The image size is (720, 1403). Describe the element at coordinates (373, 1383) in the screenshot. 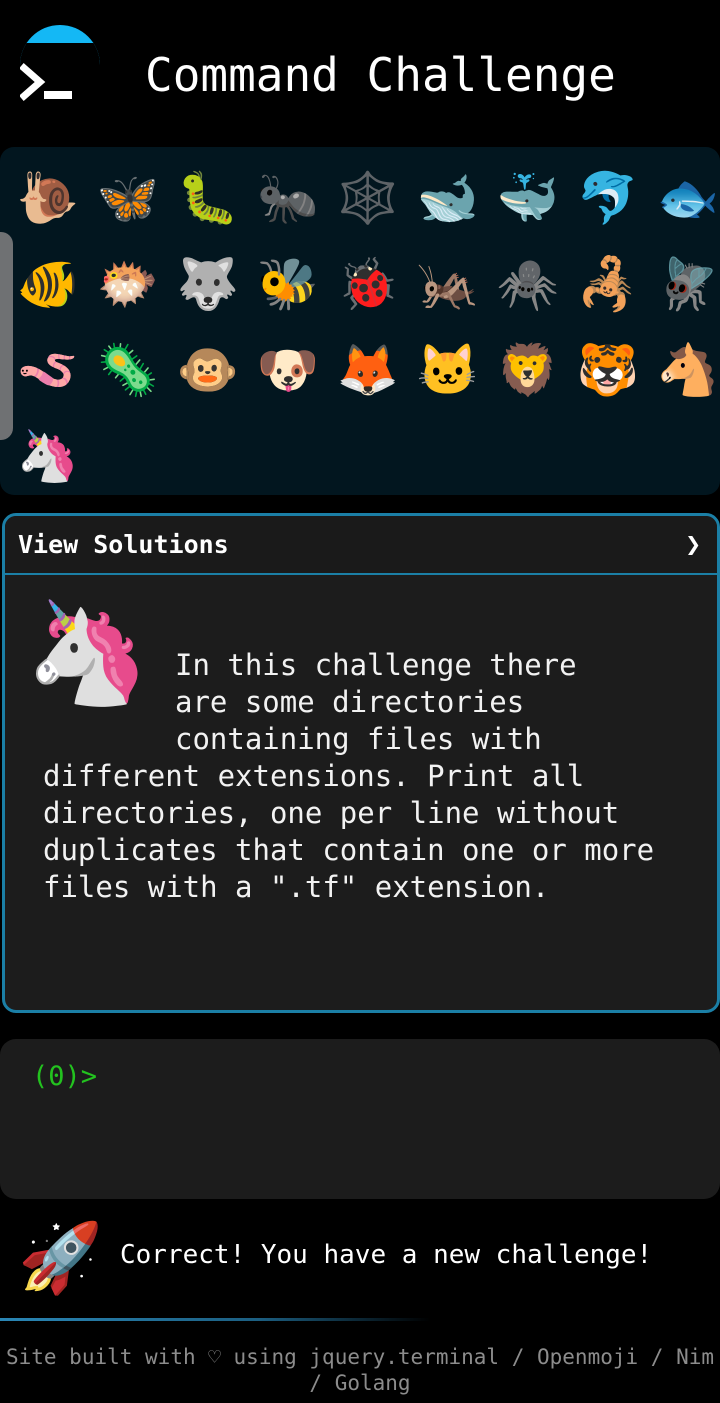

I see `footer-link-golang: Golang` at that location.